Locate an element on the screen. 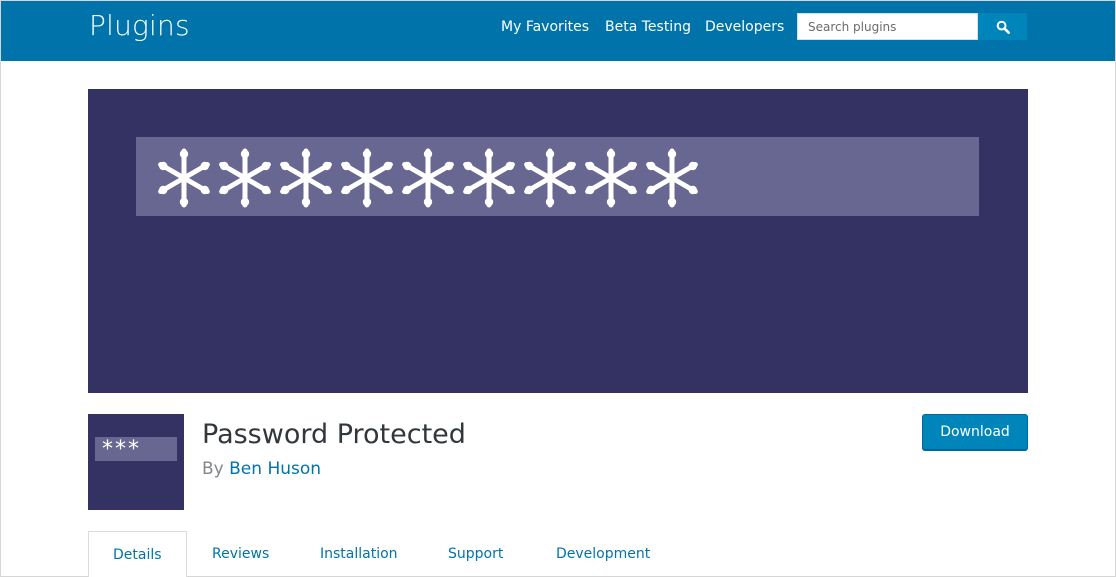  nav-developers: Developers is located at coordinates (744, 27).